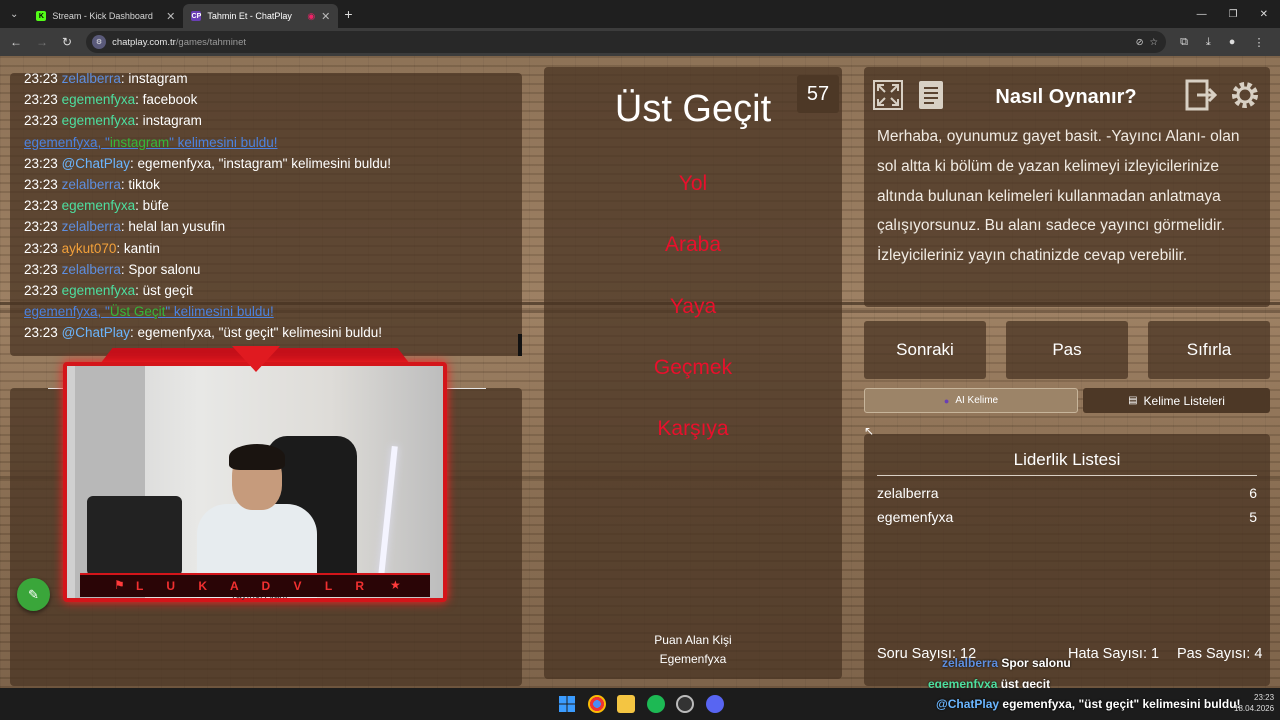 The width and height of the screenshot is (1280, 720). Describe the element at coordinates (971, 400) in the screenshot. I see `ai-word-button: ● AI Kelime` at that location.